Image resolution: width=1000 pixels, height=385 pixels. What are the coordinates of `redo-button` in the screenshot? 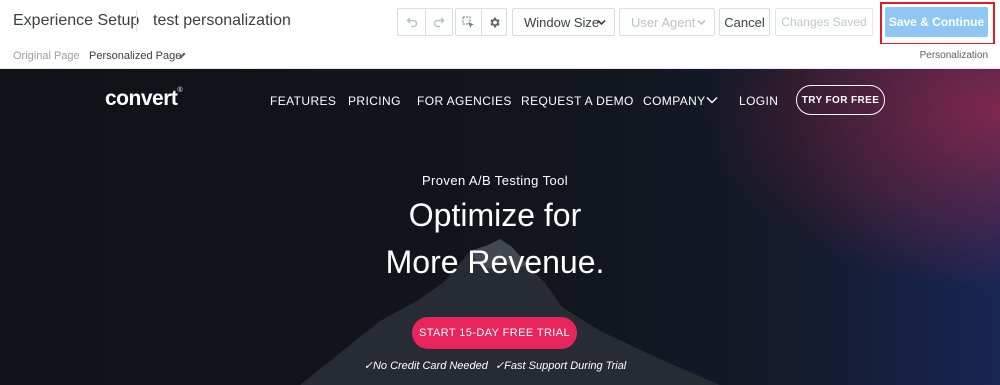 It's located at (439, 22).